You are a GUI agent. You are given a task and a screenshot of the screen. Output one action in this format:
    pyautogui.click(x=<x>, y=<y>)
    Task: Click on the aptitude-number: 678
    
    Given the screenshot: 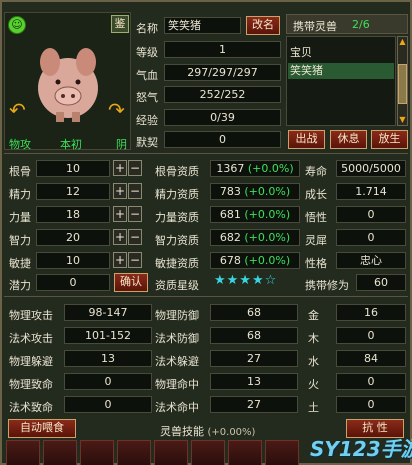 What is the action you would take?
    pyautogui.click(x=230, y=260)
    